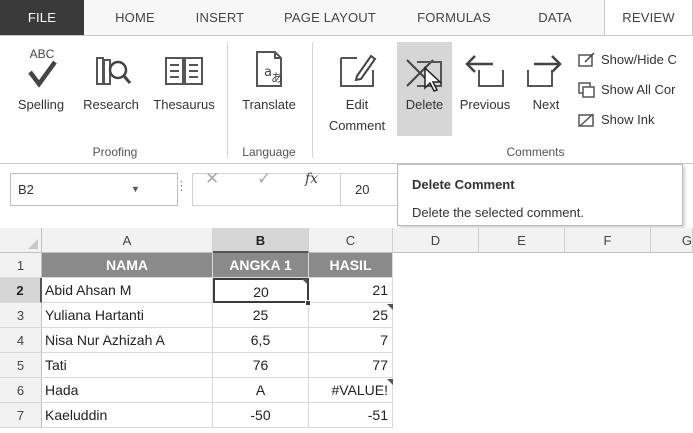  I want to click on row-header-2: 2, so click(21, 290).